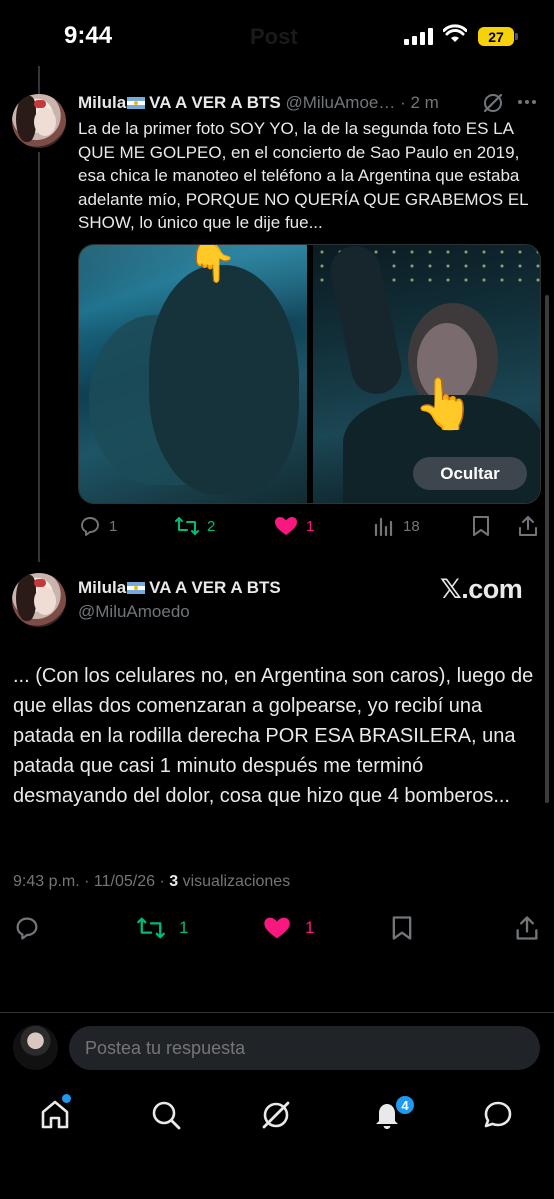 The image size is (554, 1199). Describe the element at coordinates (91, 881) in the screenshot. I see `post-timestamp: 9:43 p.m. · 11/05/26 ·` at that location.